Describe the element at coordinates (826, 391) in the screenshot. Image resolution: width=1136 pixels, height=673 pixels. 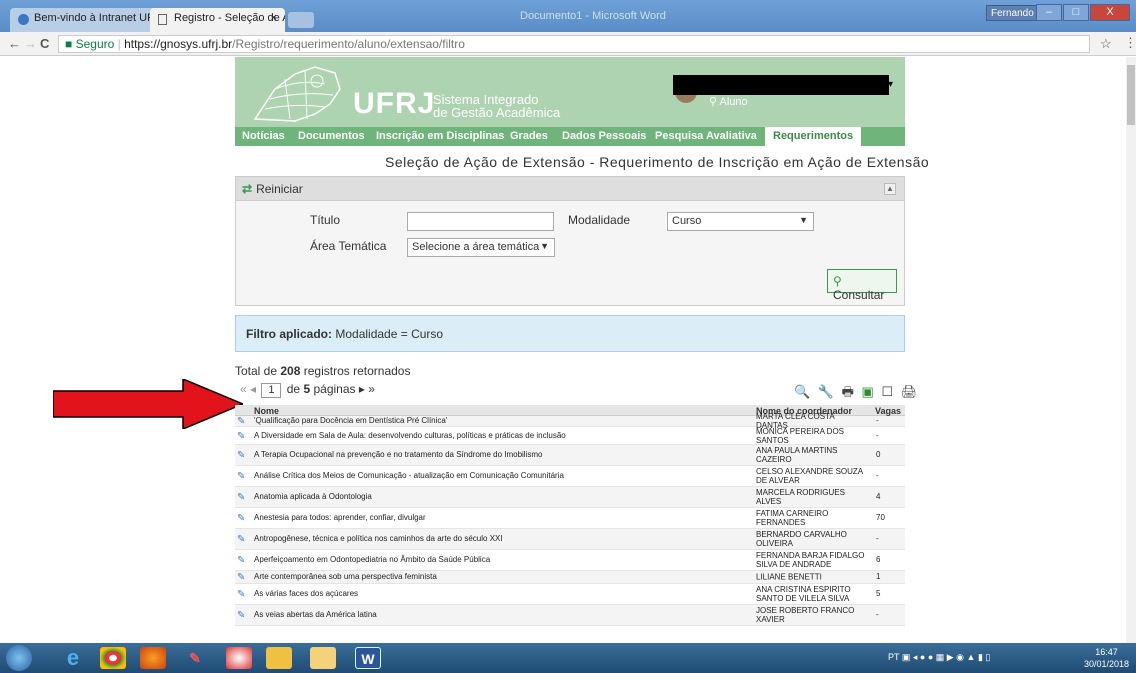
I see `wrench-icon: 🔧` at that location.